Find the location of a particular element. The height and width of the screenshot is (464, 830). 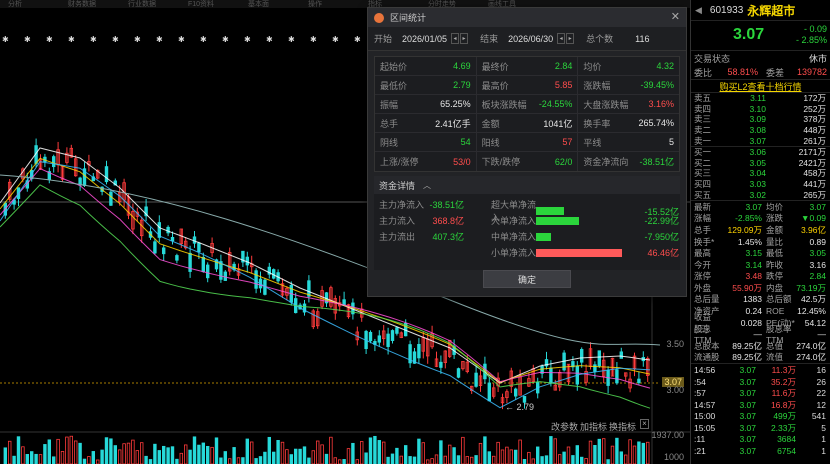

ok-button: 确定 is located at coordinates (527, 279).